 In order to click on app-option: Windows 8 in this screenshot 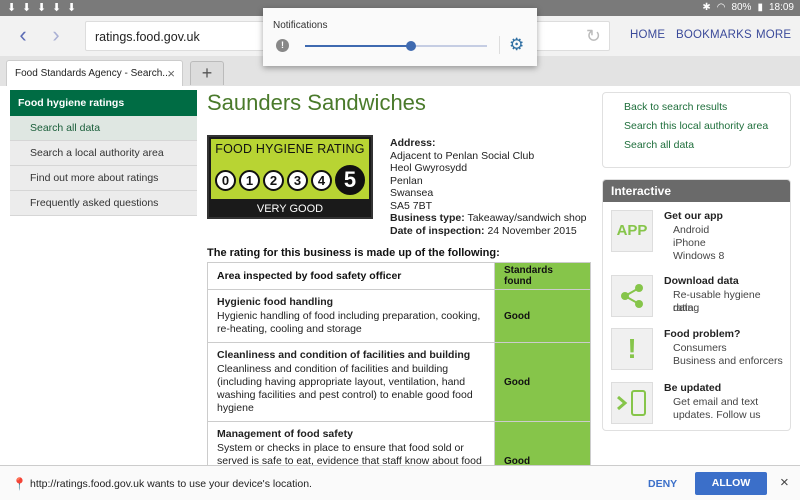, I will do `click(698, 256)`.